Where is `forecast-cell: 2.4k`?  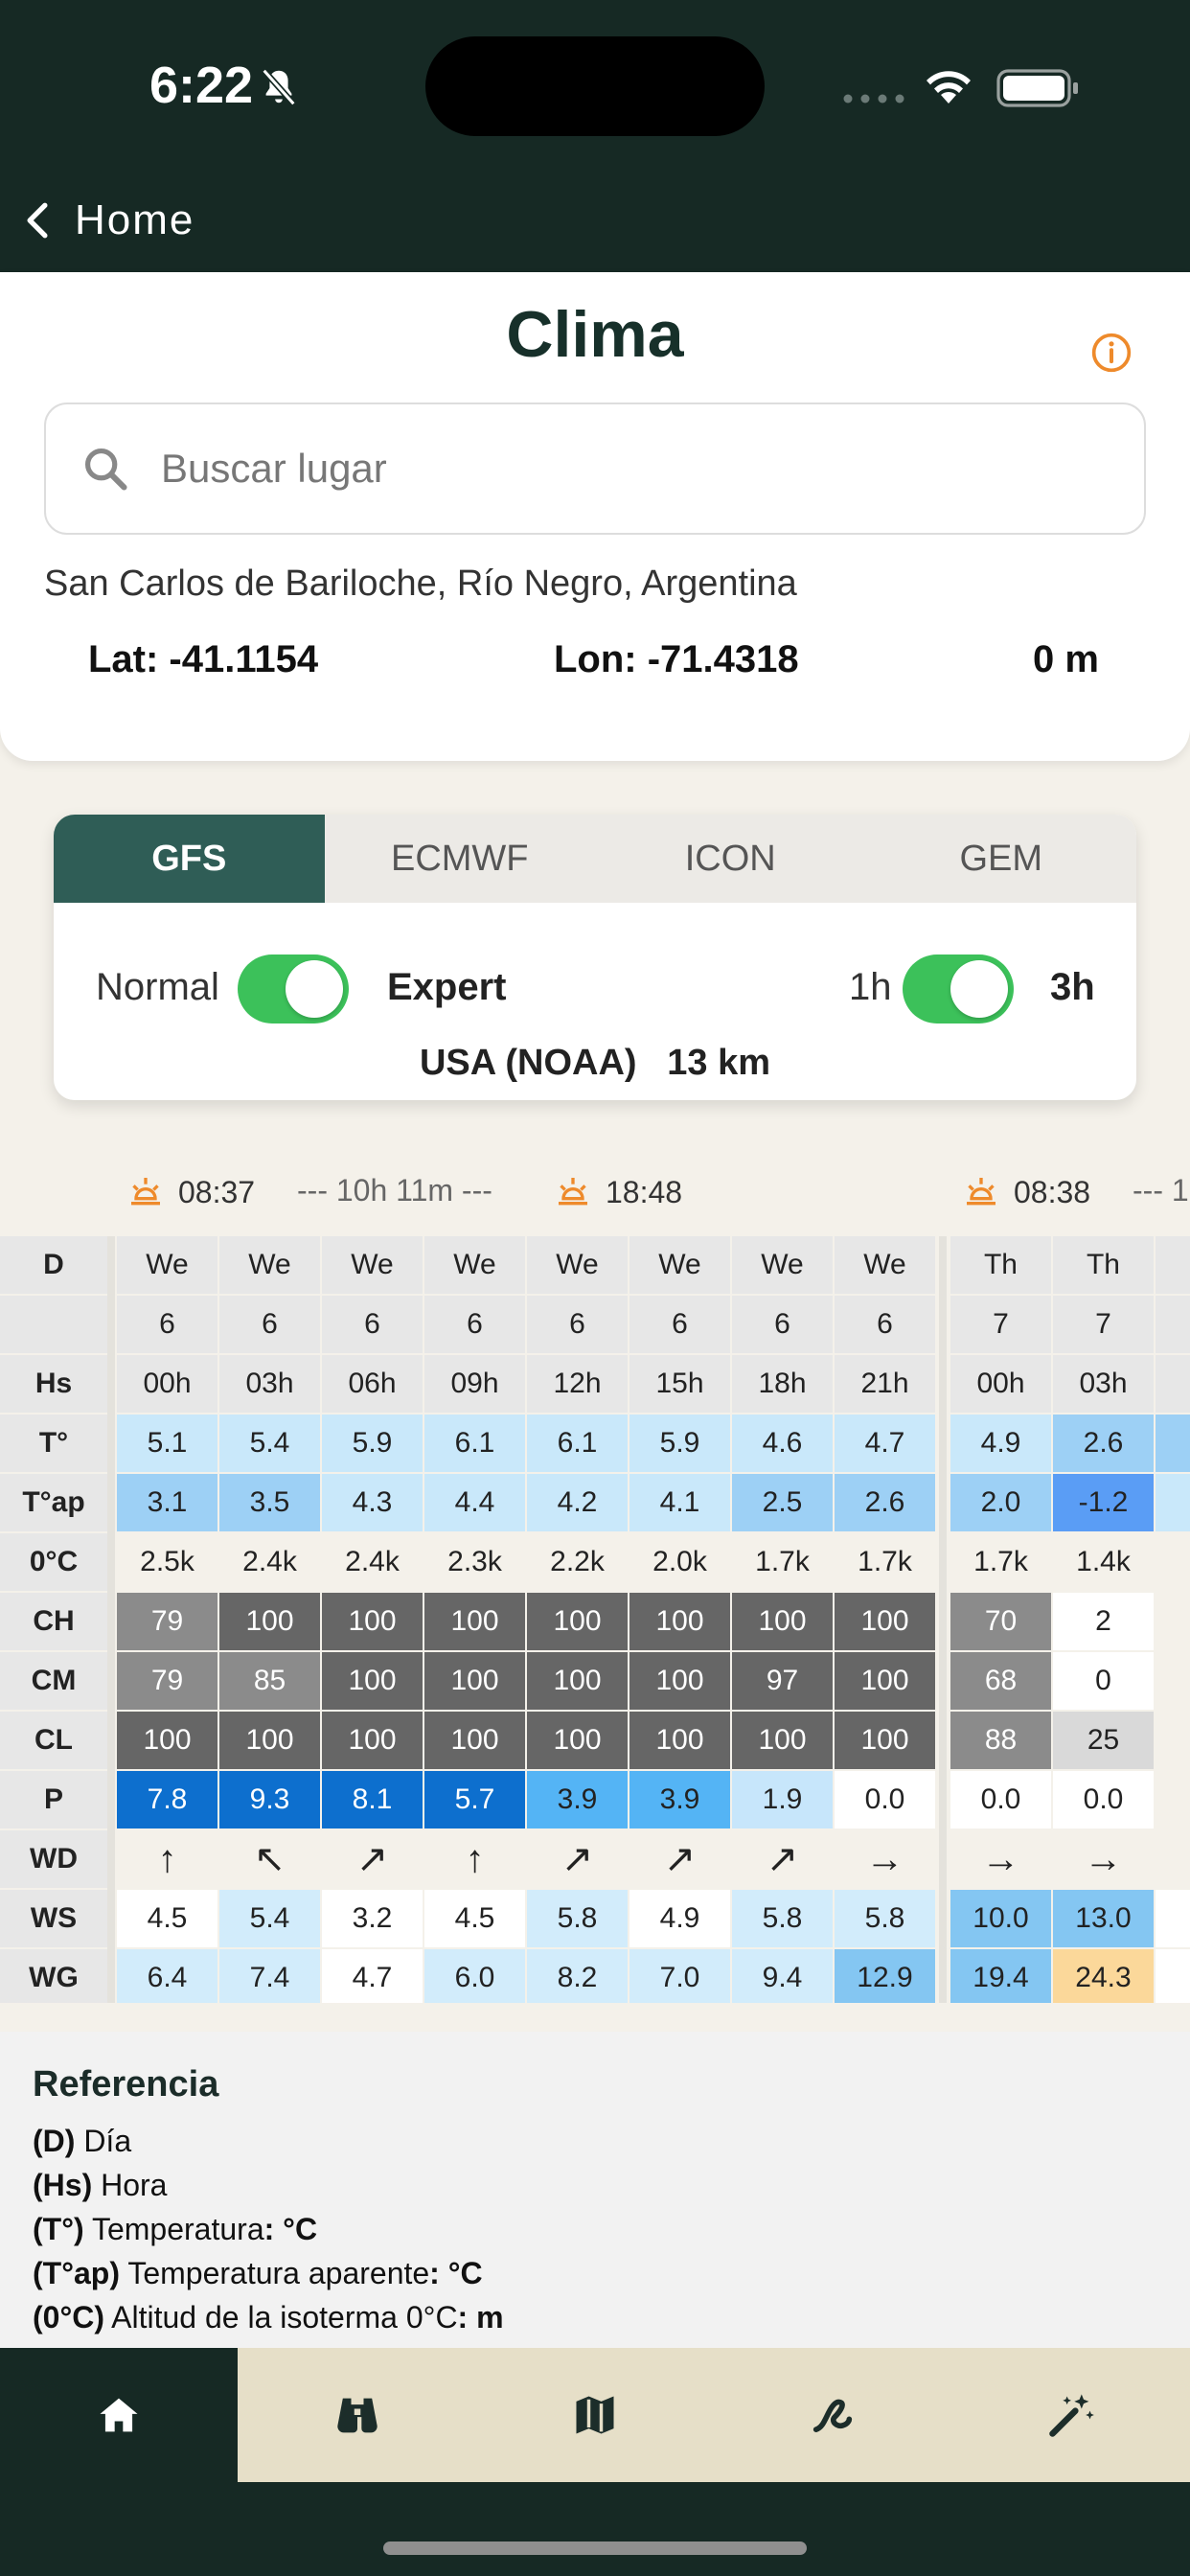
forecast-cell: 2.4k is located at coordinates (270, 1561).